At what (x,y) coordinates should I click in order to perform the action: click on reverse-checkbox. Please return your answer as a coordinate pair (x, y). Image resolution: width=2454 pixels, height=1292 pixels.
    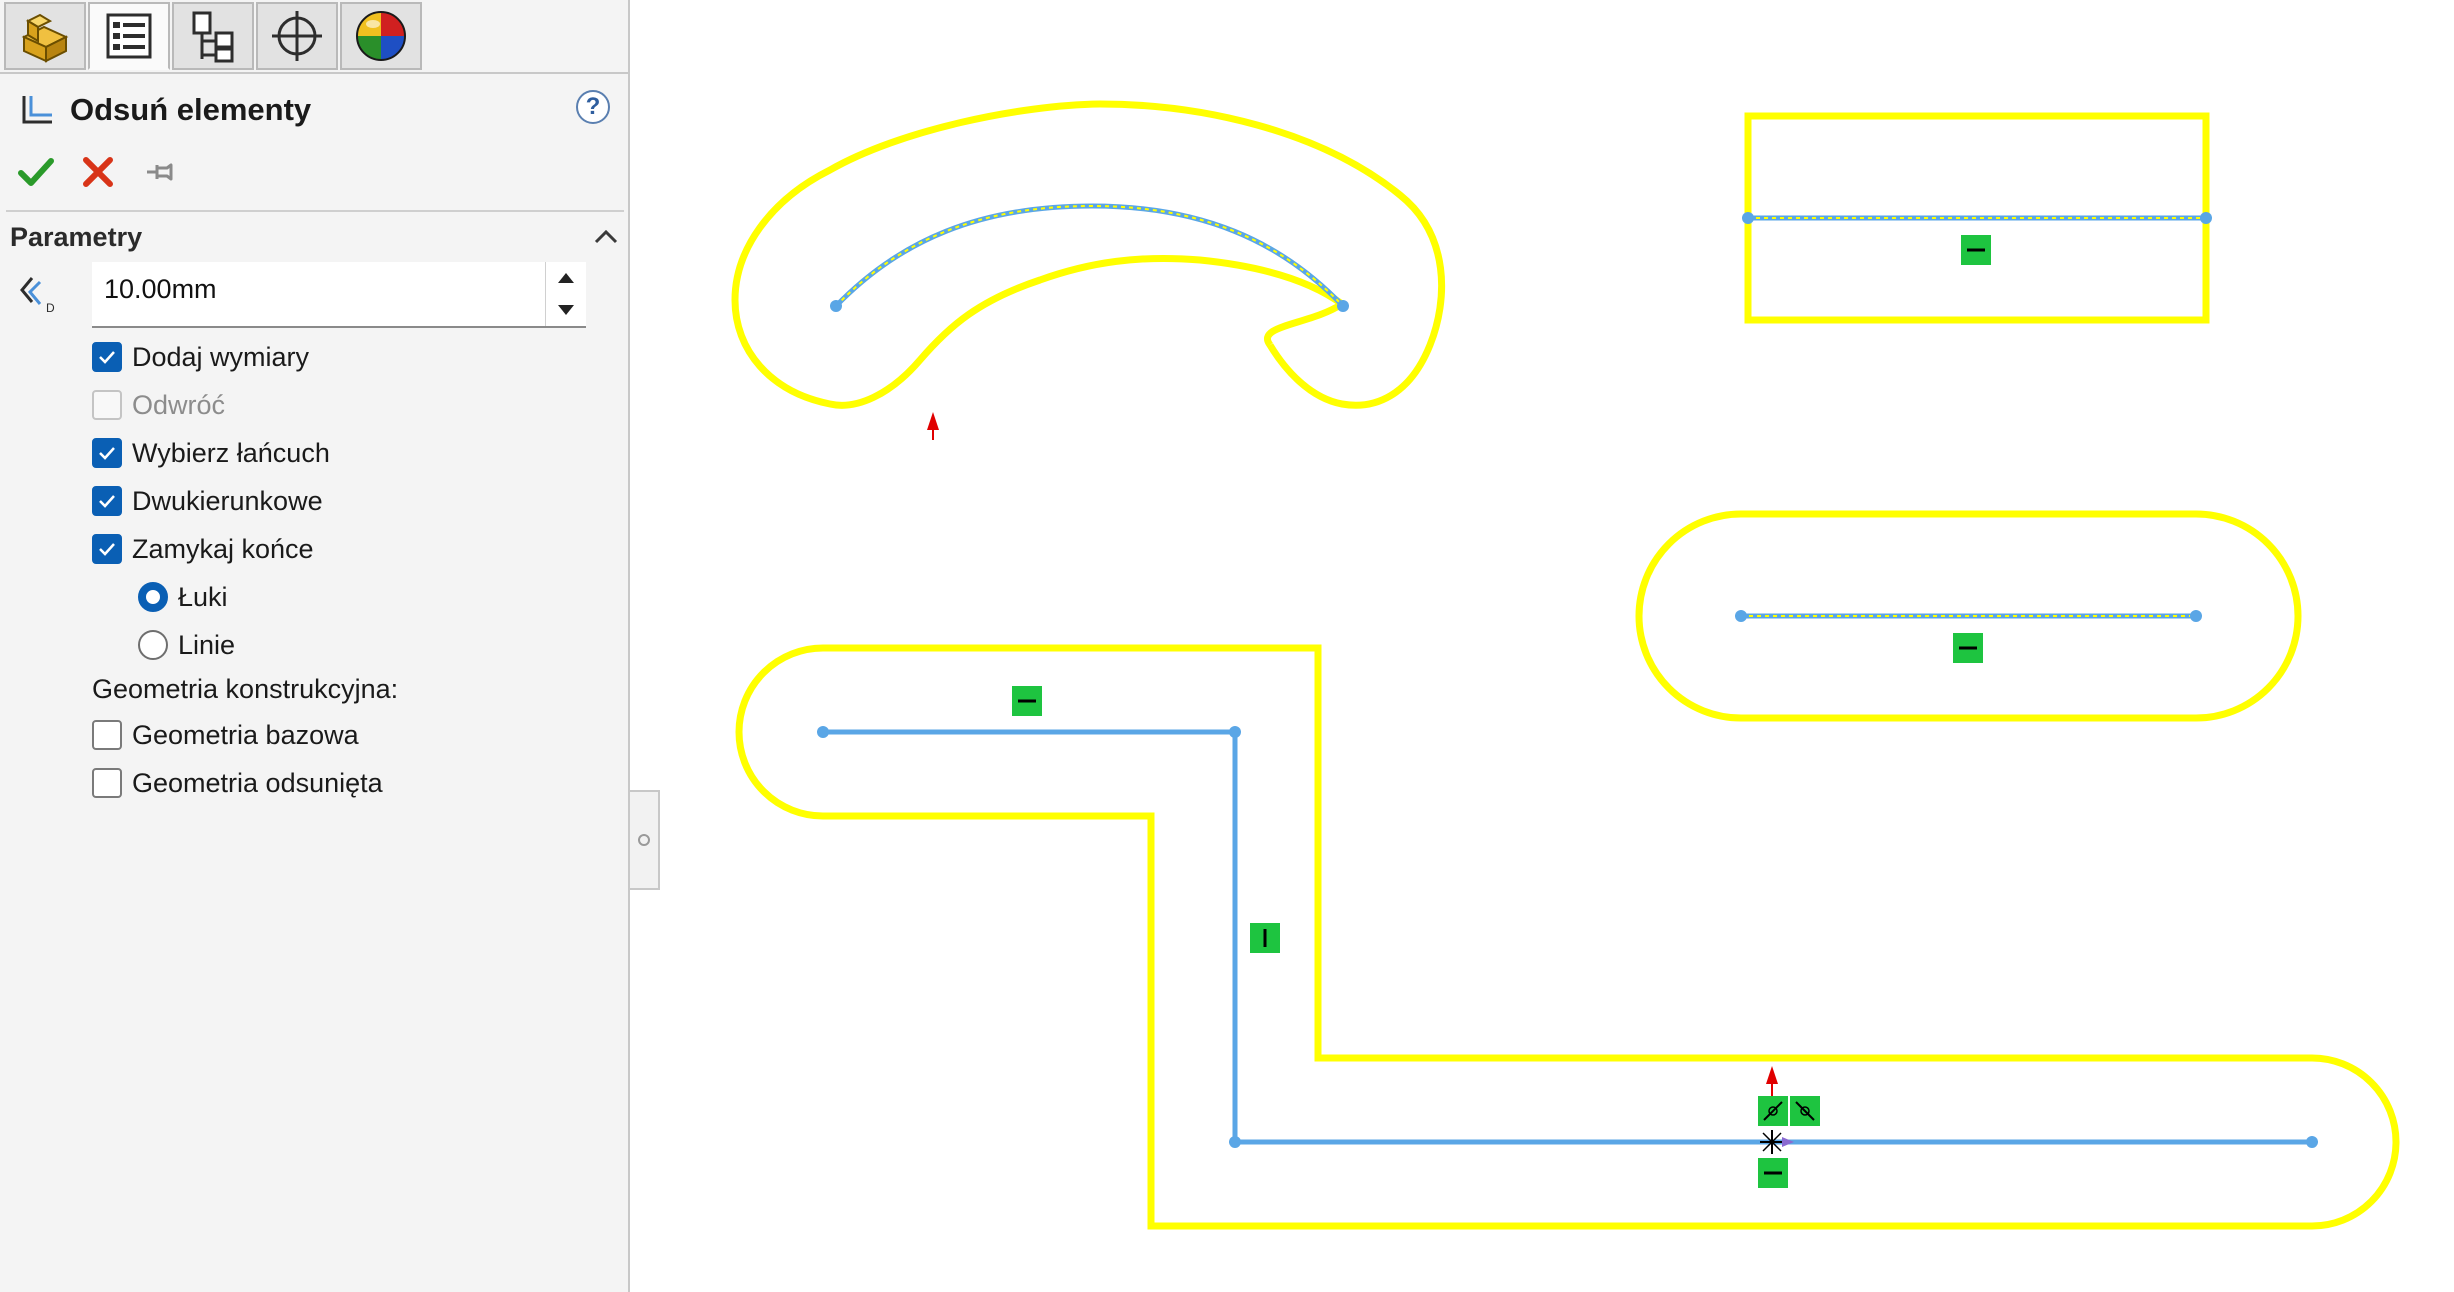
    Looking at the image, I should click on (107, 405).